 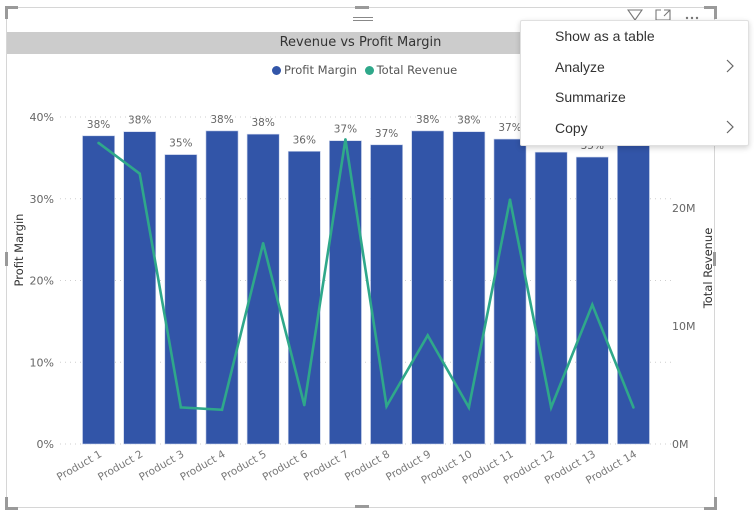 What do you see at coordinates (42, 117) in the screenshot?
I see `y-left-tick-label: 40%` at bounding box center [42, 117].